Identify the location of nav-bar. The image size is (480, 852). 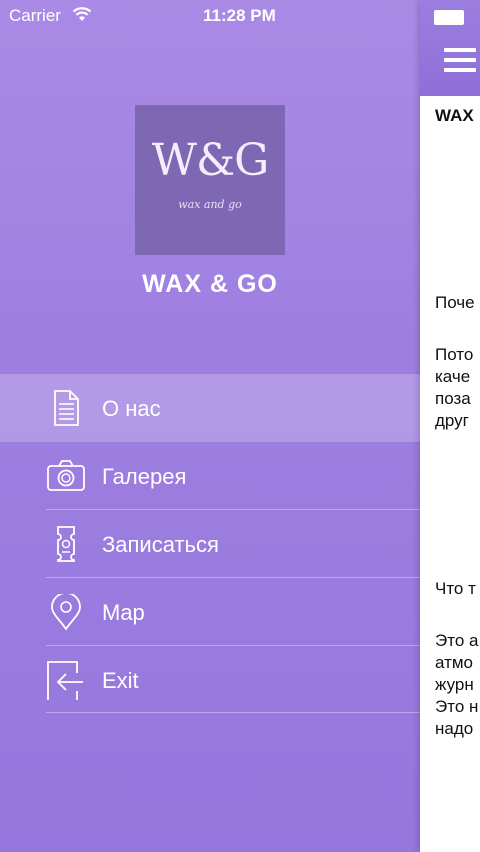
(450, 48).